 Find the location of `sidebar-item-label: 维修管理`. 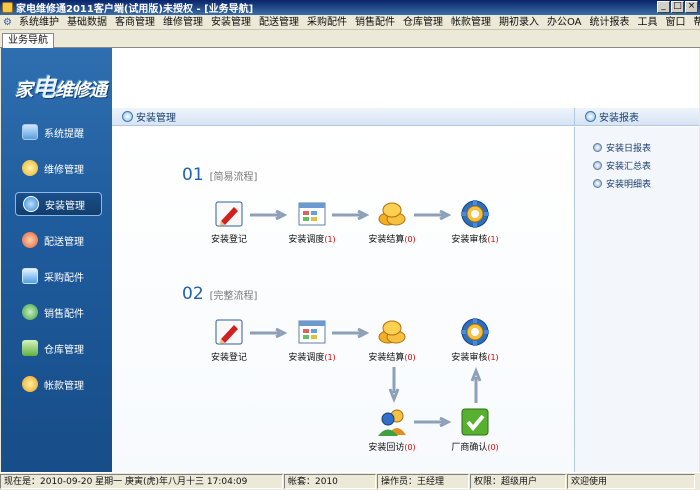

sidebar-item-label: 维修管理 is located at coordinates (64, 170).